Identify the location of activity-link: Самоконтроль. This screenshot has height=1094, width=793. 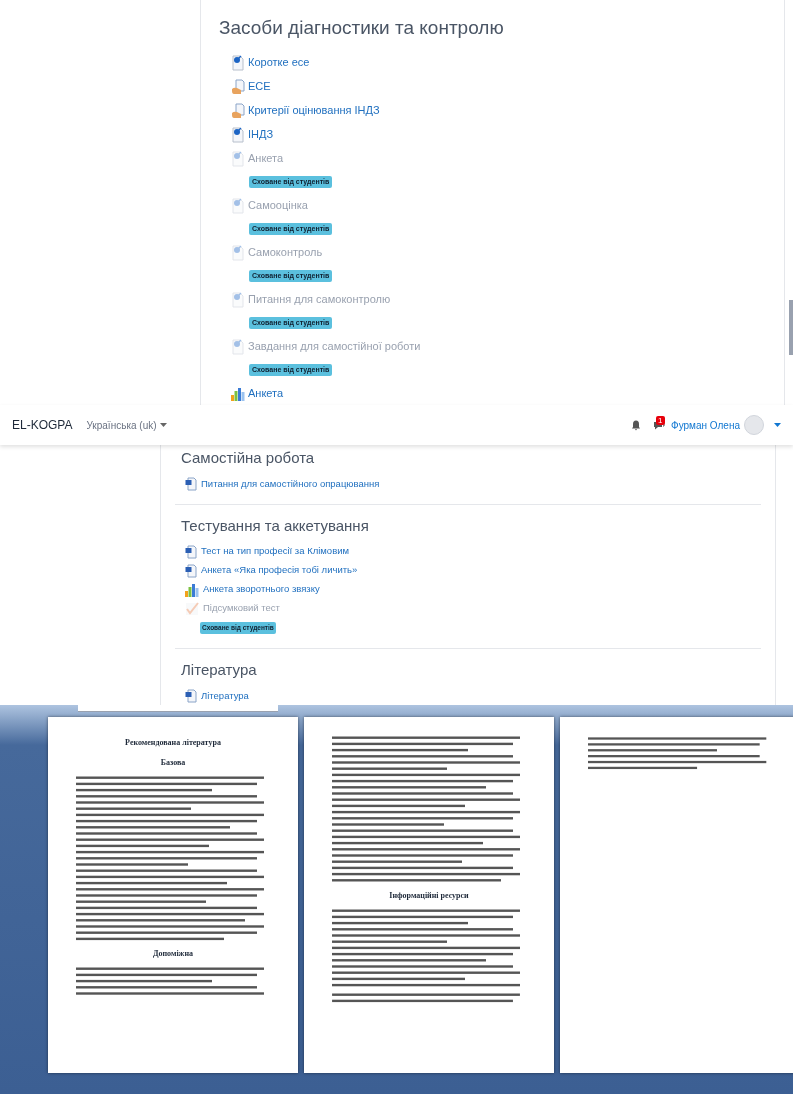
(285, 252).